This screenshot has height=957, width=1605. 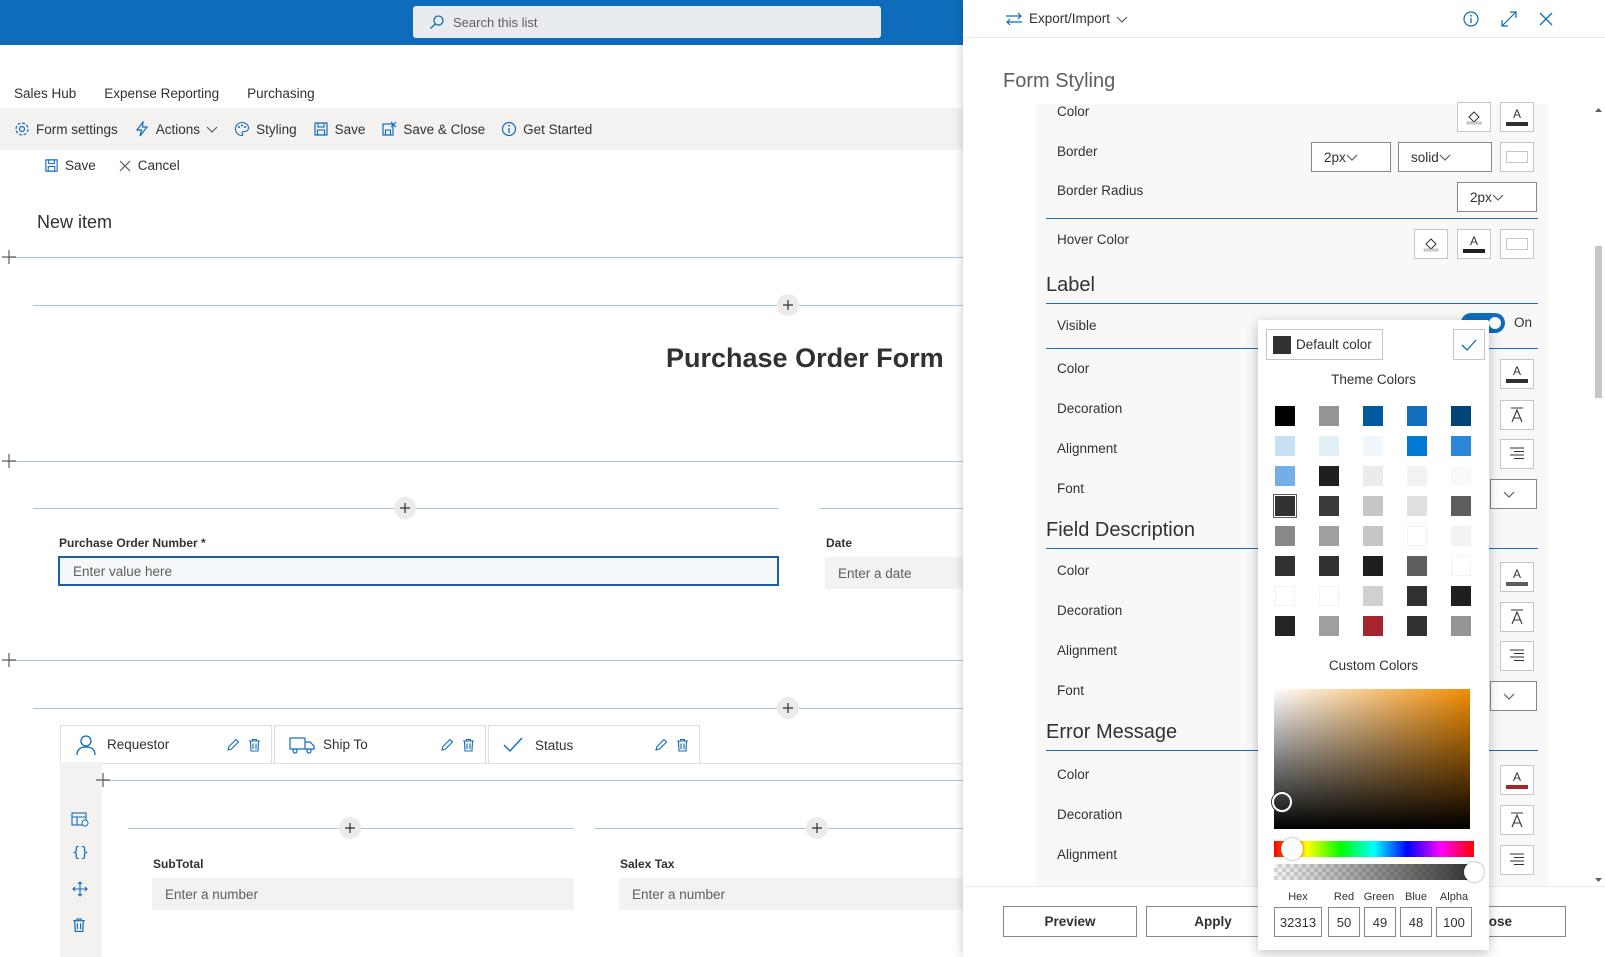 I want to click on info-icon, so click(x=1471, y=18).